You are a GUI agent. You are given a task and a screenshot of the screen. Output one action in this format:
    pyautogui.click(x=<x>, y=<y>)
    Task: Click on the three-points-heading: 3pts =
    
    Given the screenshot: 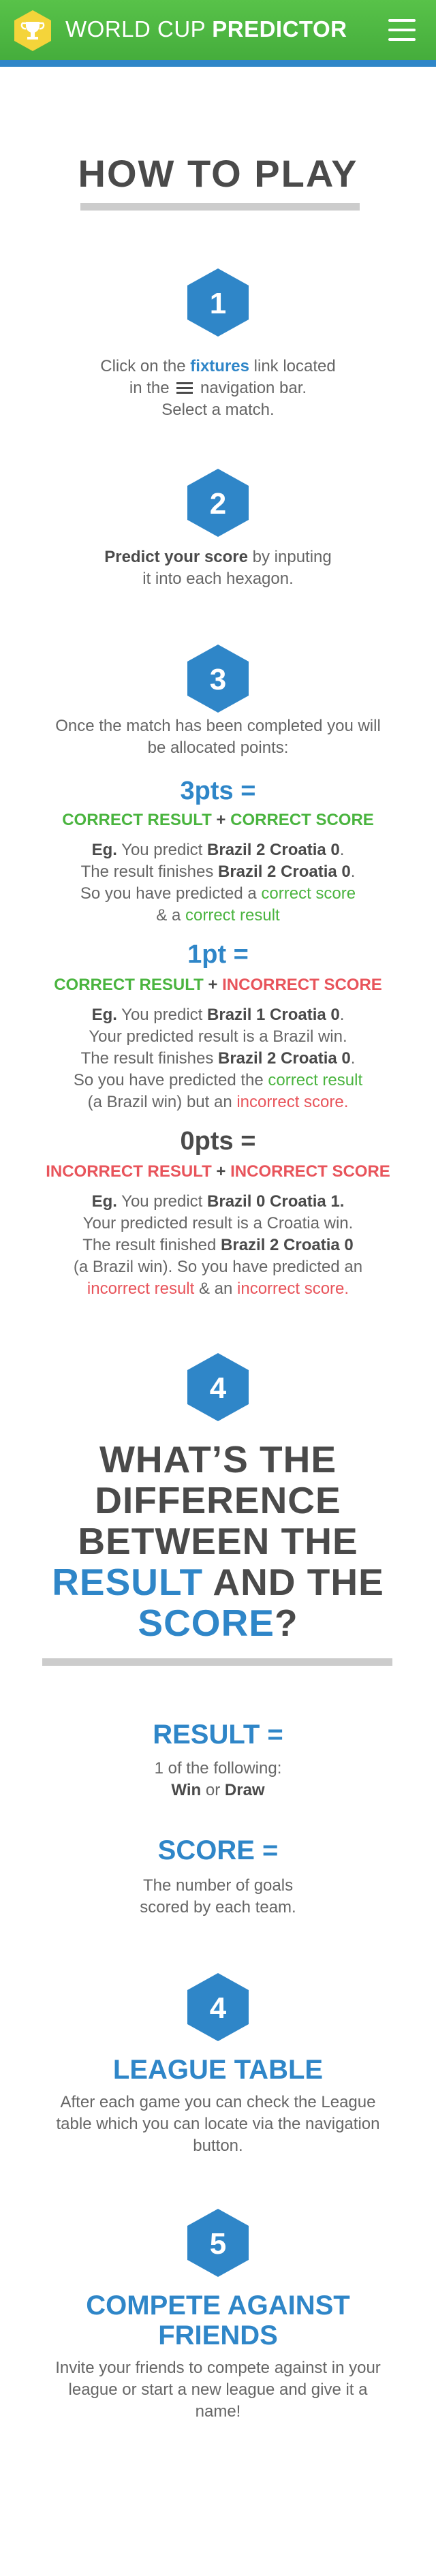 What is the action you would take?
    pyautogui.click(x=218, y=791)
    